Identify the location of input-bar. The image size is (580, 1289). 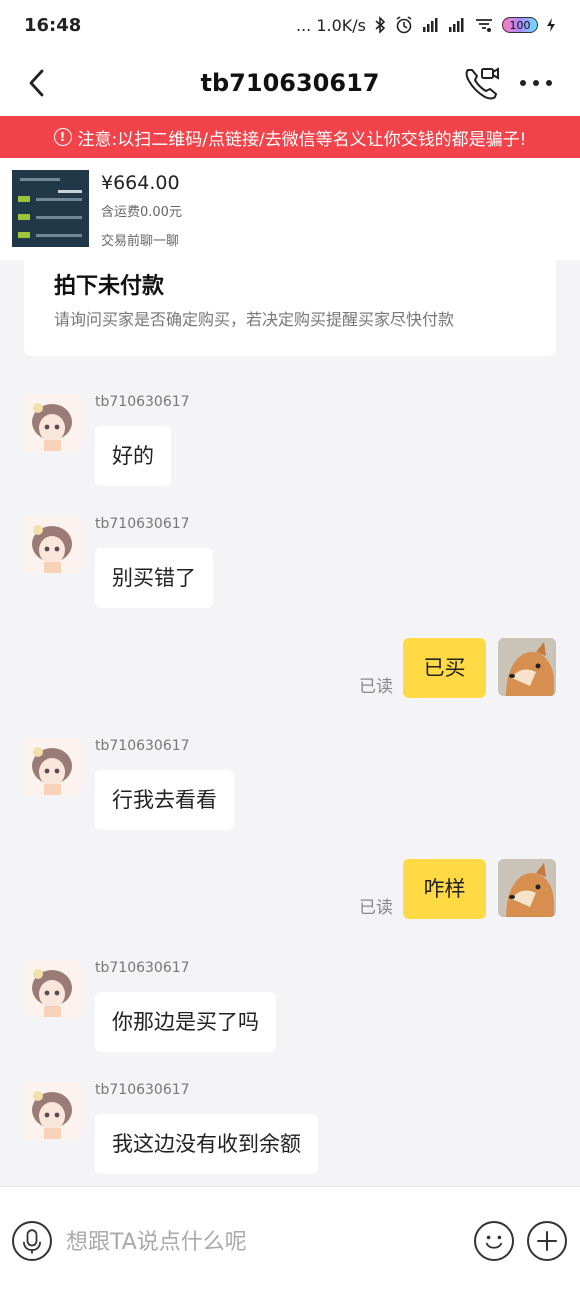
(290, 1237).